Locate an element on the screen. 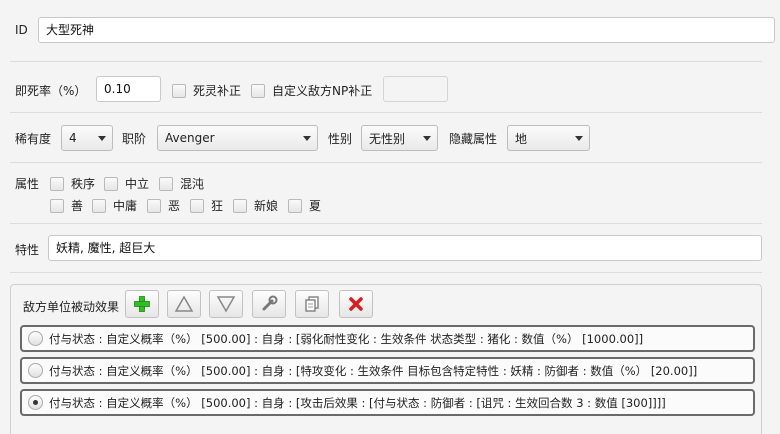 This screenshot has width=780, height=434. copy-button is located at coordinates (312, 304).